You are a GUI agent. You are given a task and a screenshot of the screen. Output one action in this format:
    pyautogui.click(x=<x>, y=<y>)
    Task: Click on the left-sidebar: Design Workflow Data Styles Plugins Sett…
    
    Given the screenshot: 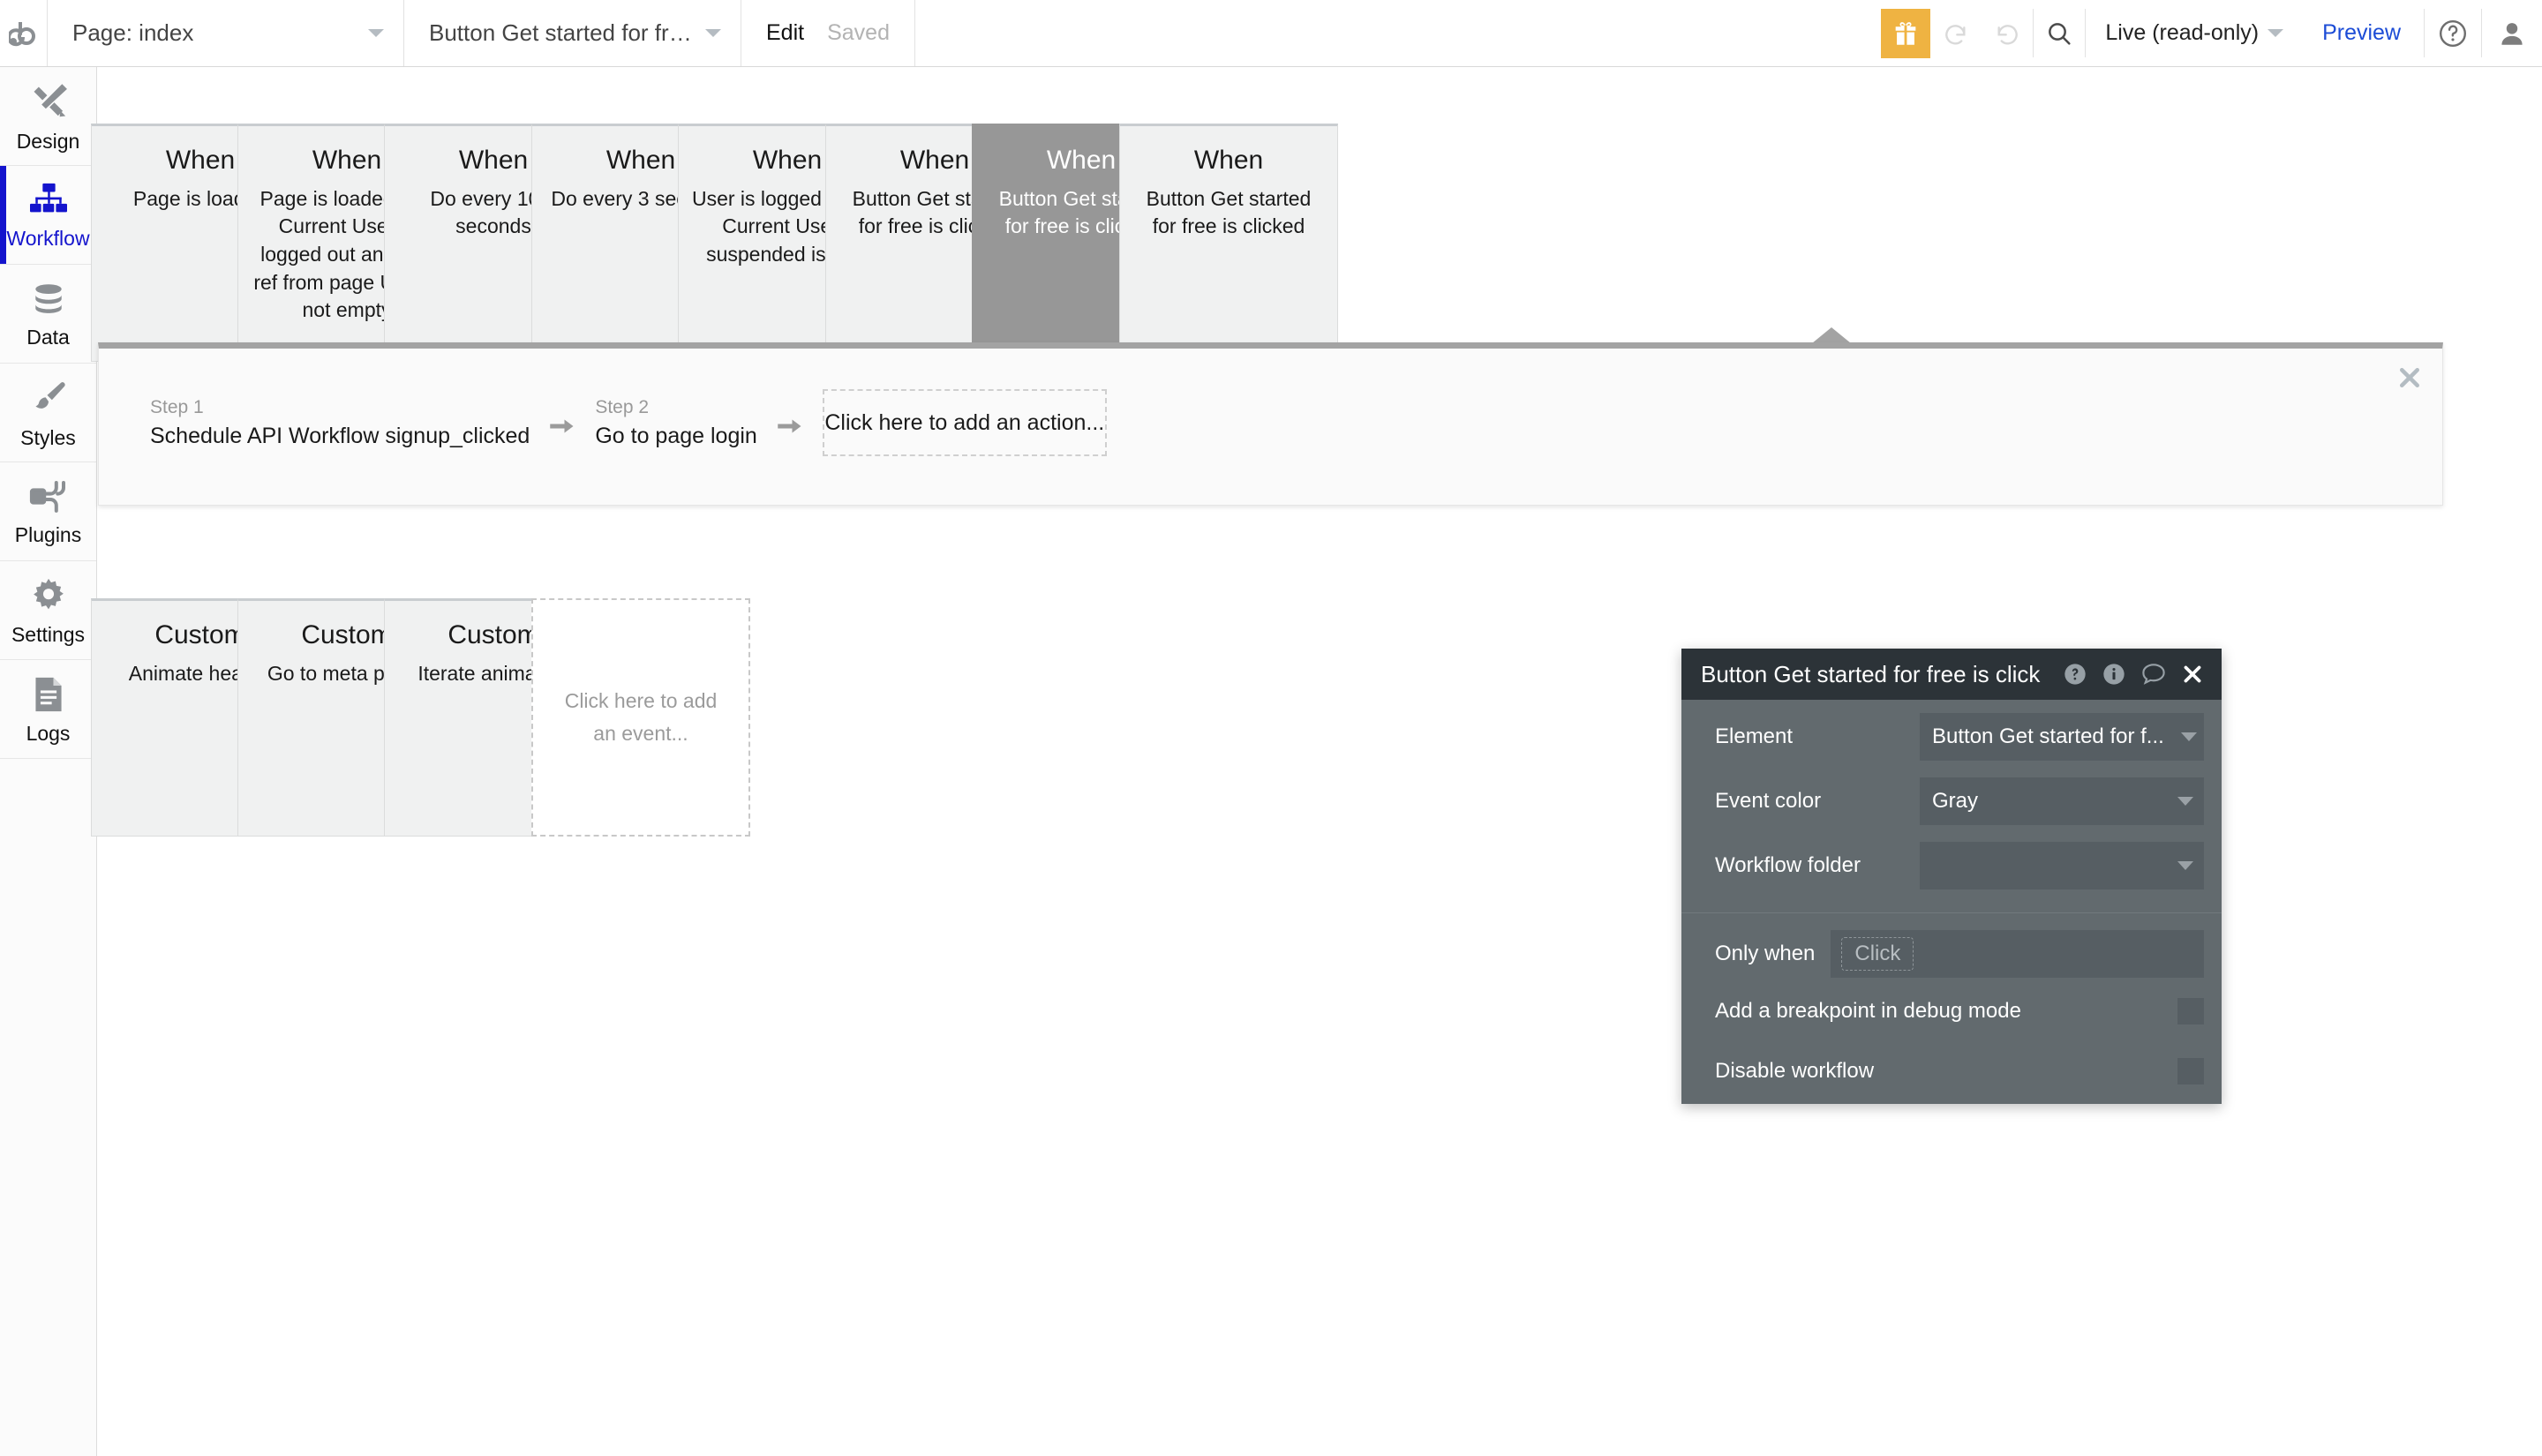 What is the action you would take?
    pyautogui.click(x=58, y=761)
    